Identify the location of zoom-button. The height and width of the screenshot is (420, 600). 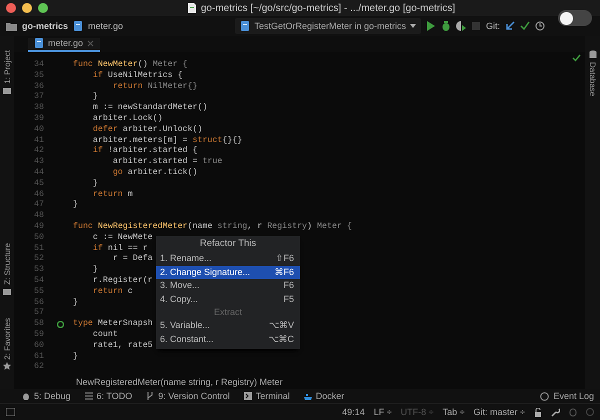
(43, 8).